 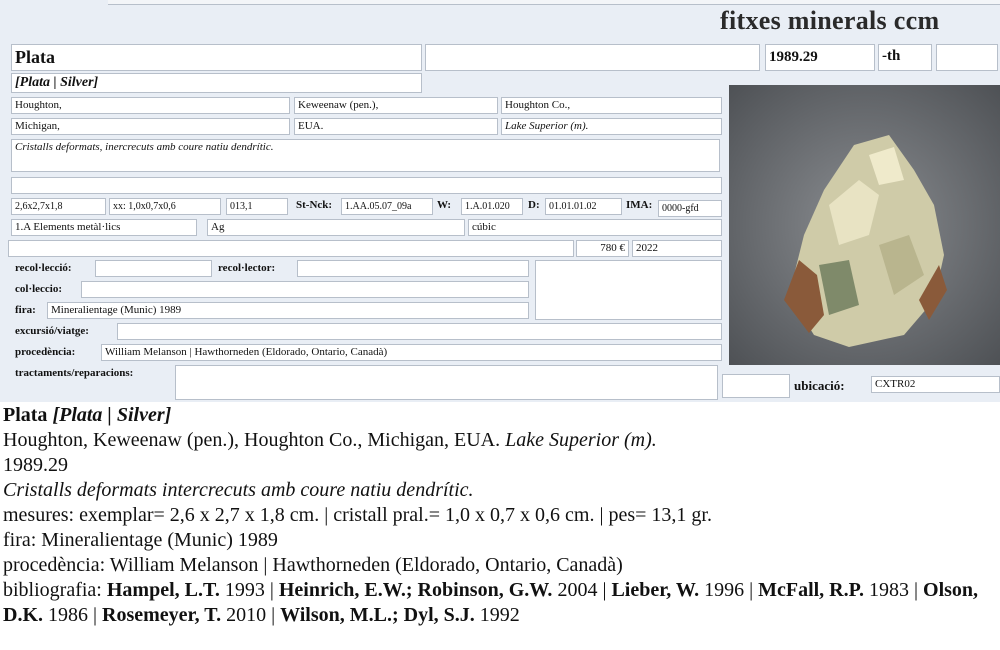 What do you see at coordinates (162, 615) in the screenshot?
I see `bib-author: Rosemeyer, T.` at bounding box center [162, 615].